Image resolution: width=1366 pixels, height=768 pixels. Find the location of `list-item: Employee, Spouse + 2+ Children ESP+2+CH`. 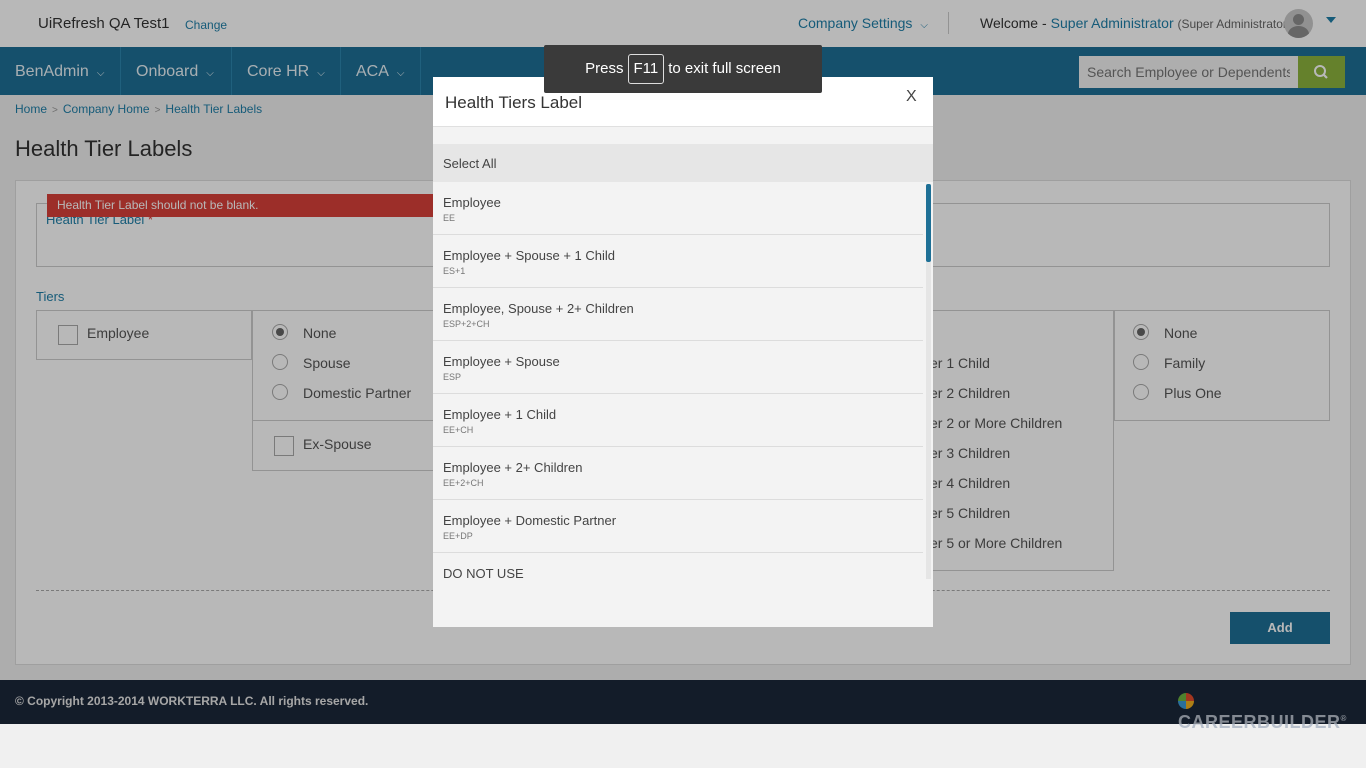

list-item: Employee, Spouse + 2+ Children ESP+2+CH is located at coordinates (678, 314).